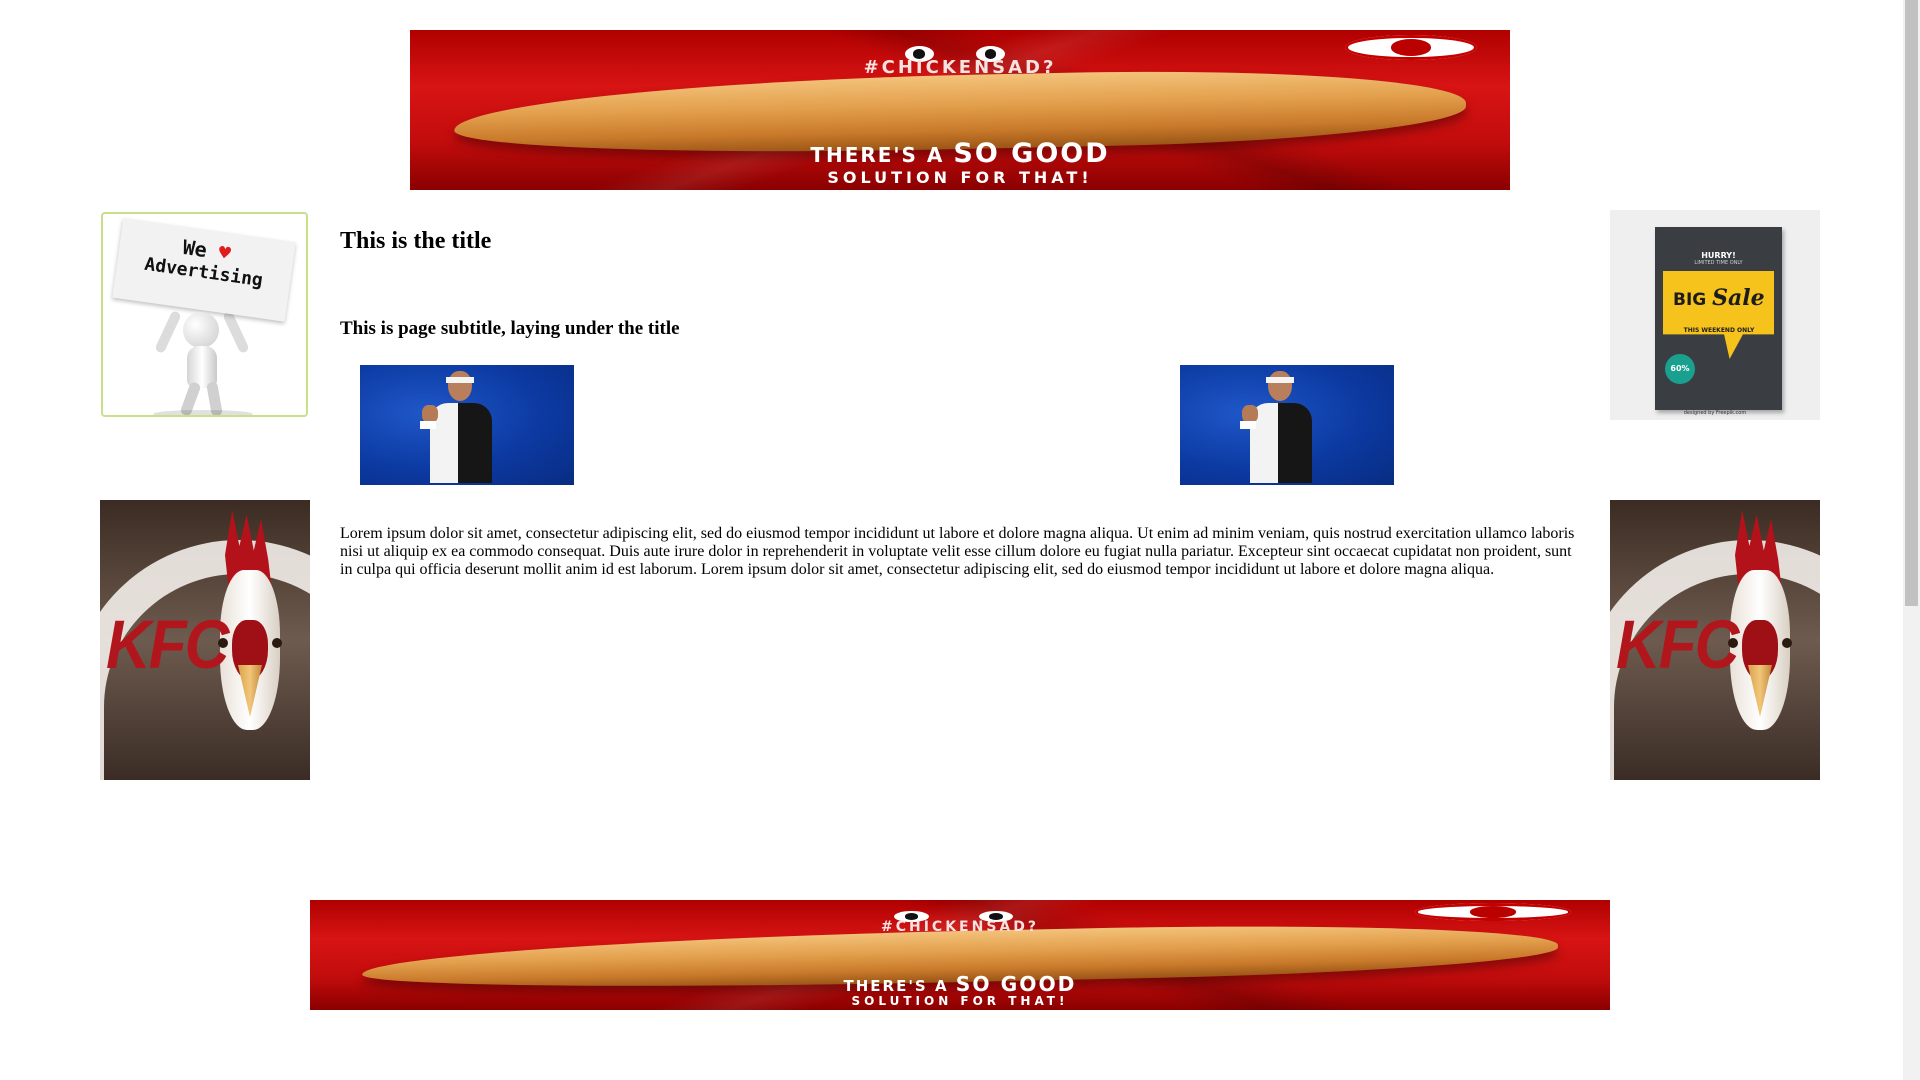 The width and height of the screenshot is (1920, 1080). Describe the element at coordinates (467, 425) in the screenshot. I see `tennis-player-image-left` at that location.